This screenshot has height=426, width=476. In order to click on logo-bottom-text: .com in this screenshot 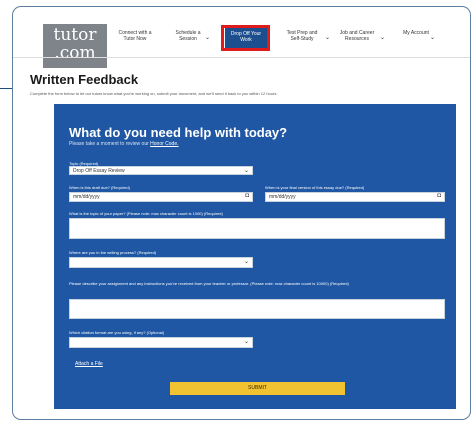, I will do `click(75, 53)`.